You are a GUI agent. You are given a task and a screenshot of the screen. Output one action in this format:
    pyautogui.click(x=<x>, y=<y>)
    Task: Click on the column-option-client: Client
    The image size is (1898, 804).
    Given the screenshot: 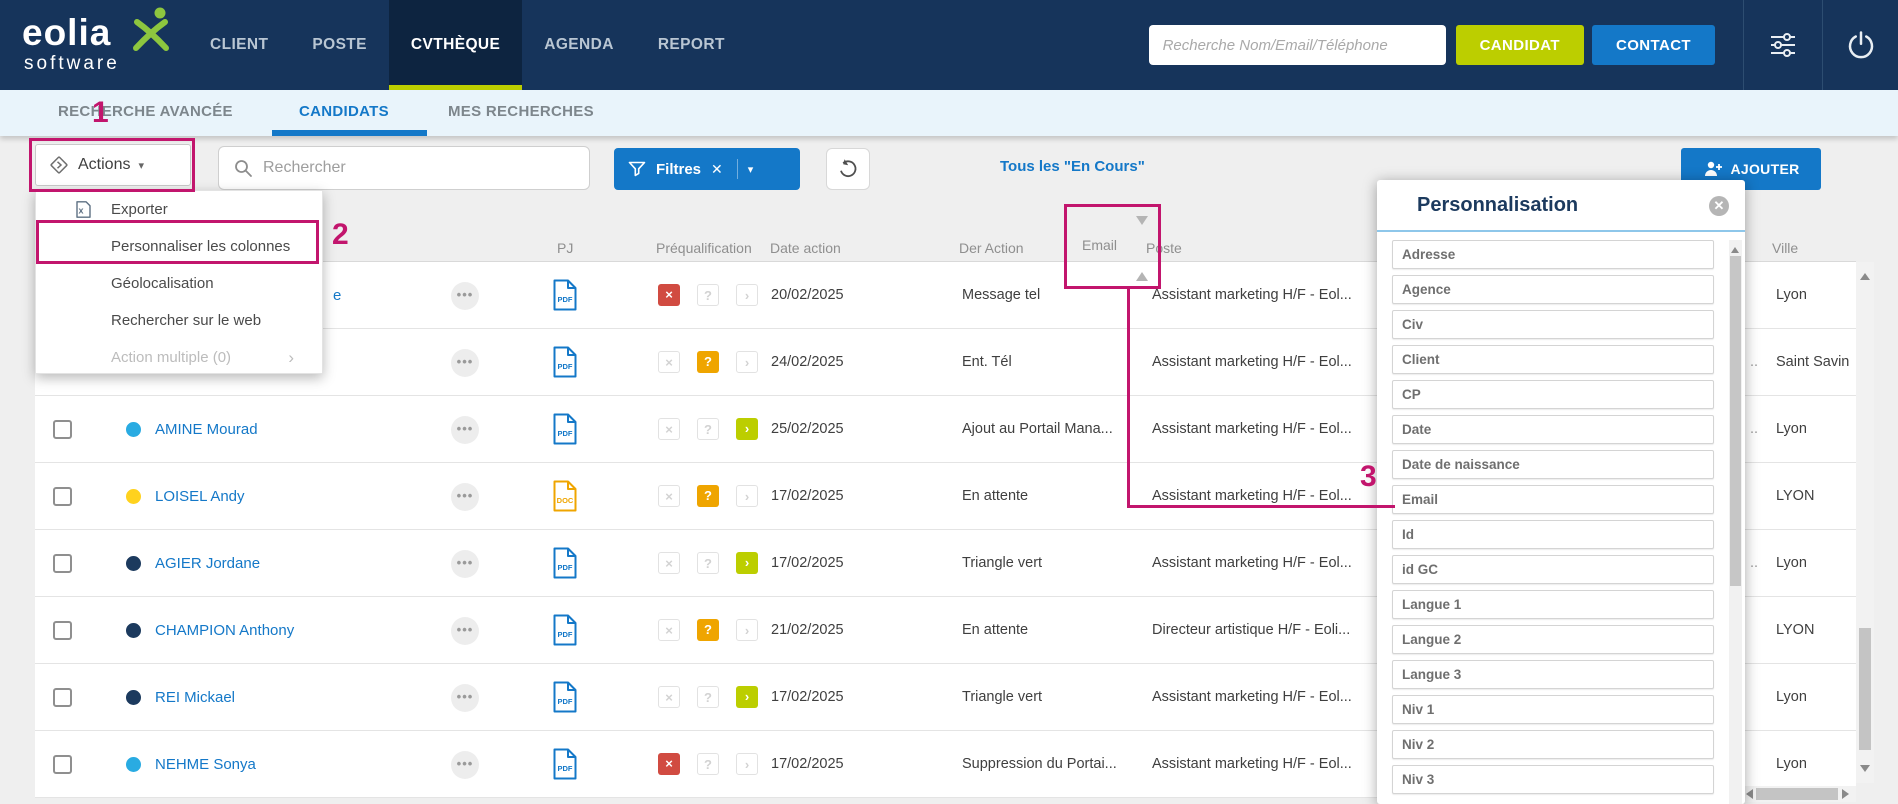 What is the action you would take?
    pyautogui.click(x=1553, y=359)
    